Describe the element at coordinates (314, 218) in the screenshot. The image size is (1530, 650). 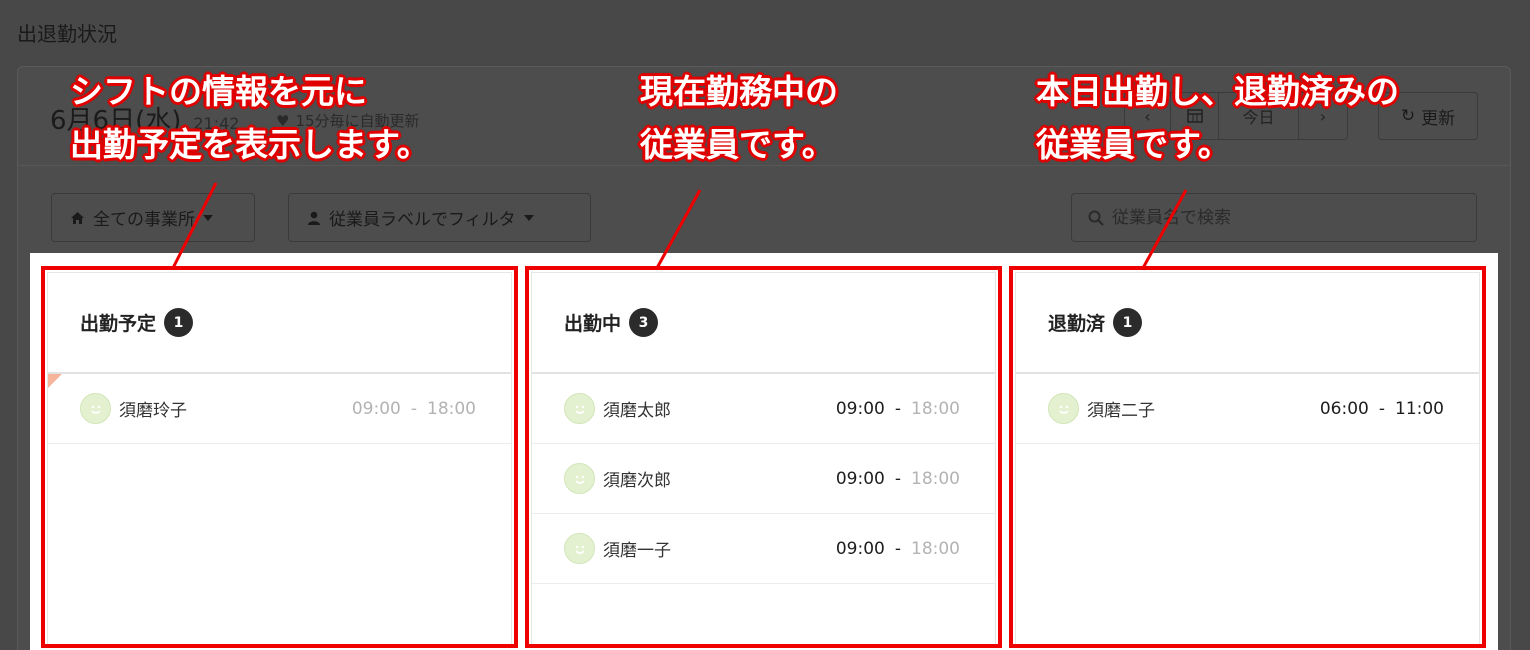
I see `user-icon` at that location.